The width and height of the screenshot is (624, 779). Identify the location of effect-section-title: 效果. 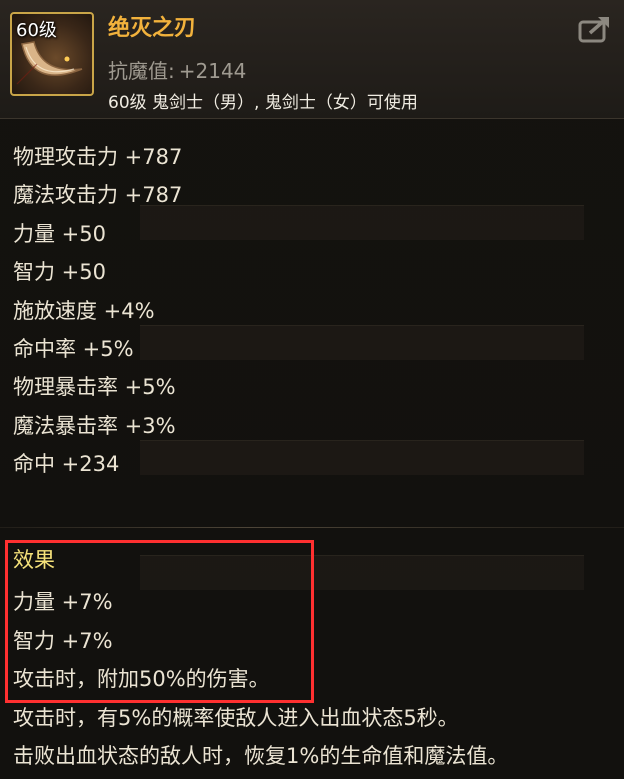
(34, 560).